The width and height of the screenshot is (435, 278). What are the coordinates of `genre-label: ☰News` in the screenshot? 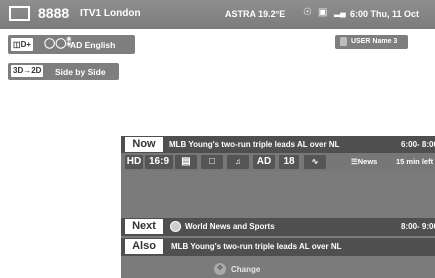 It's located at (364, 161).